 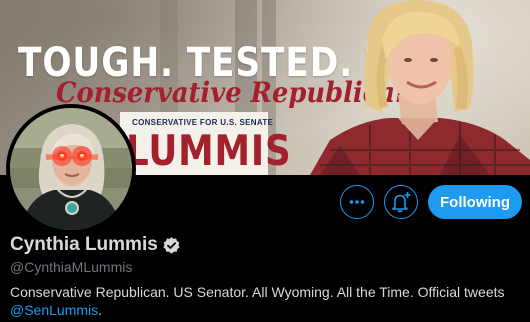 I want to click on more-dots-icon, so click(x=357, y=202).